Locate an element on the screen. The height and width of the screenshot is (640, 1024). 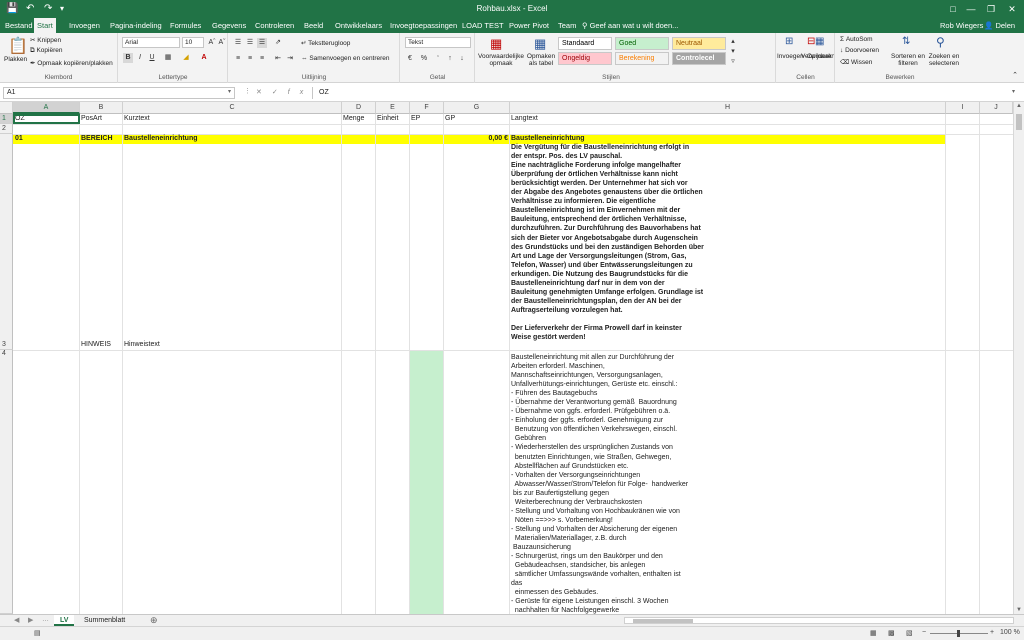
wrap-text-button: ↵ Tekstterugloop is located at coordinates (325, 43).